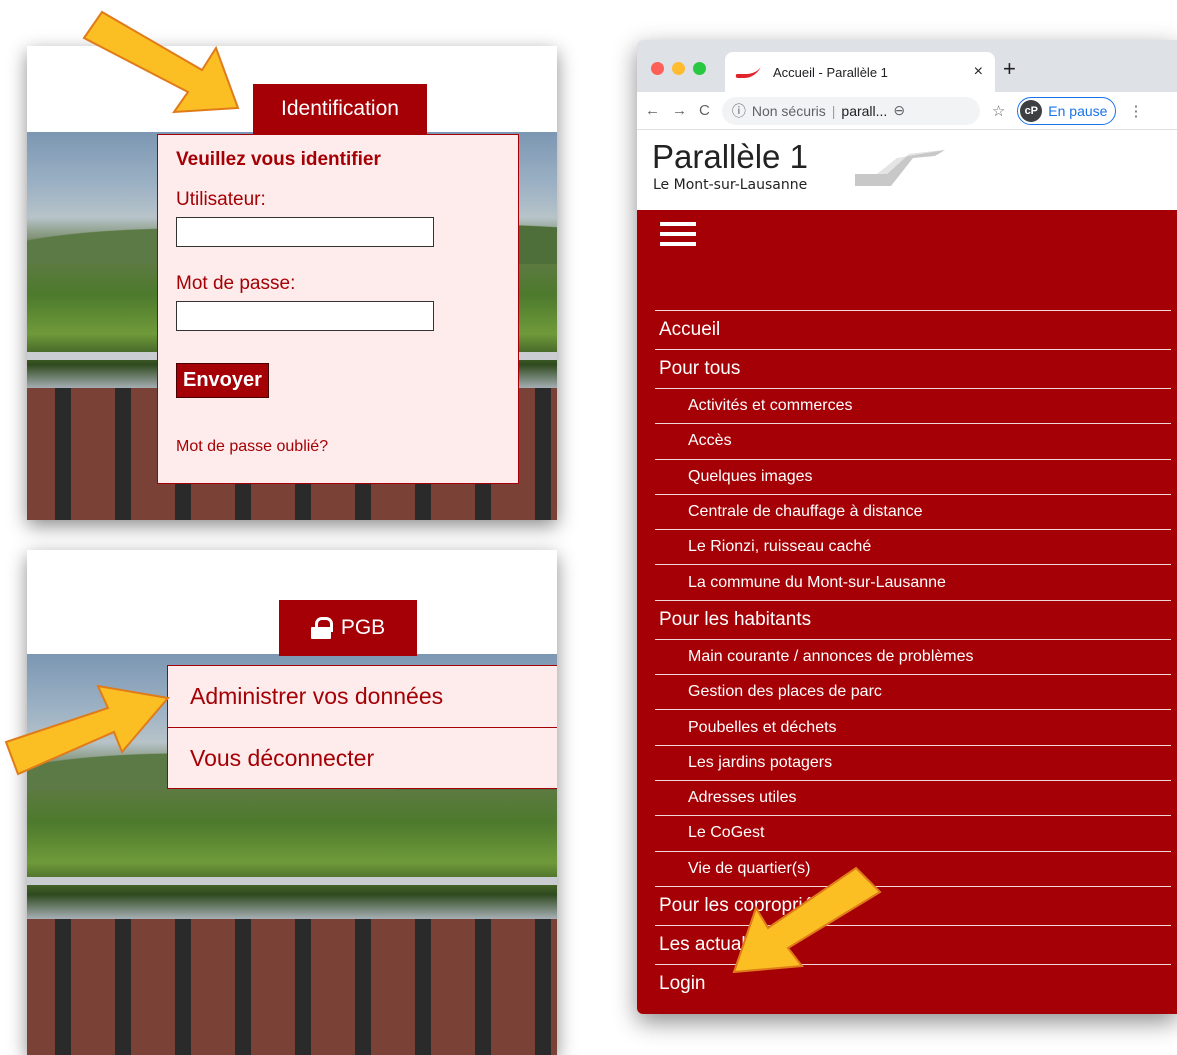  Describe the element at coordinates (913, 476) in the screenshot. I see `submenu-item: Quelques images` at that location.